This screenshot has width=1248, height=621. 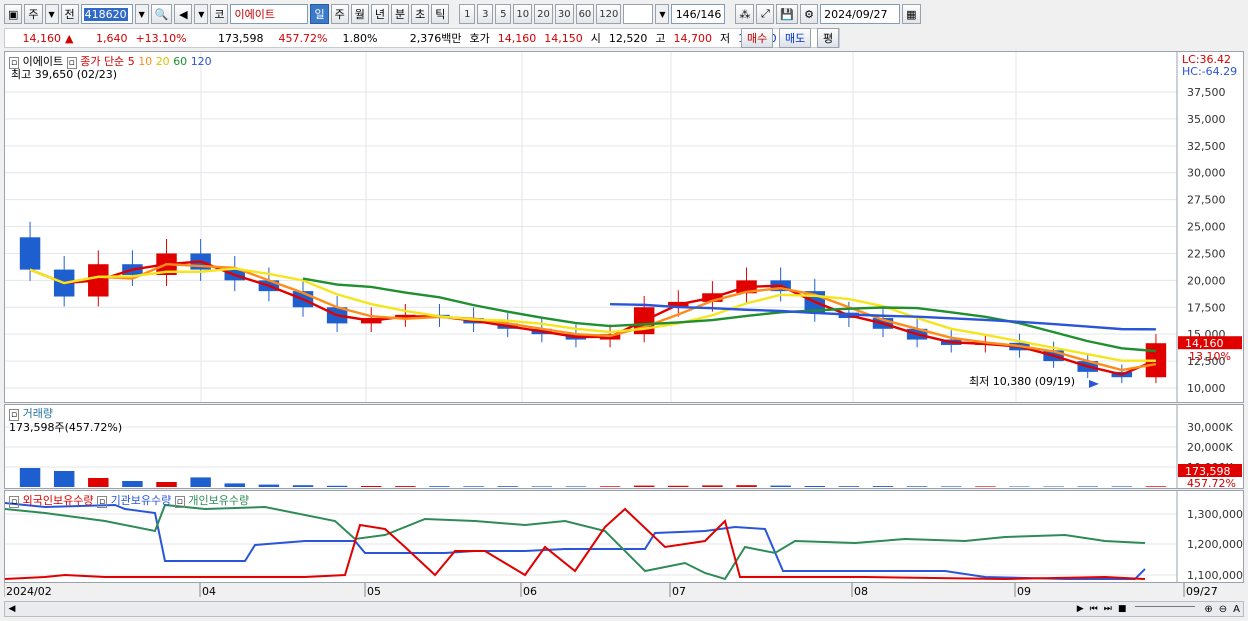 I want to click on save-icon: 💾, so click(x=787, y=14).